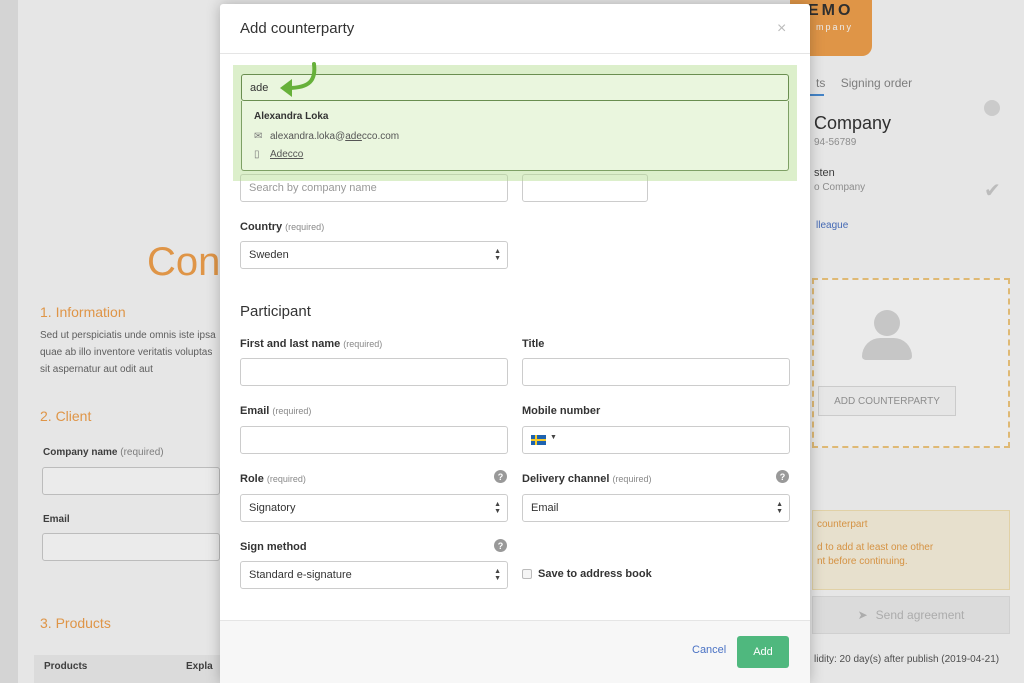 The image size is (1024, 683). What do you see at coordinates (561, 411) in the screenshot?
I see `mobile-label: Mobile number` at bounding box center [561, 411].